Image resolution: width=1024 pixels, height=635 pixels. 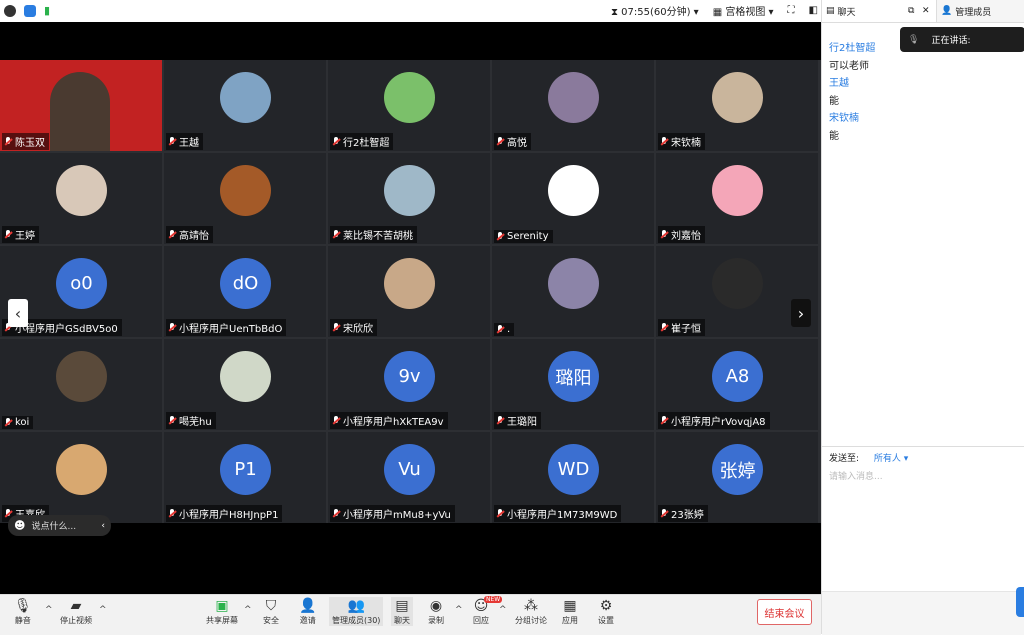 I want to click on audio-options-icon: ^, so click(x=49, y=610).